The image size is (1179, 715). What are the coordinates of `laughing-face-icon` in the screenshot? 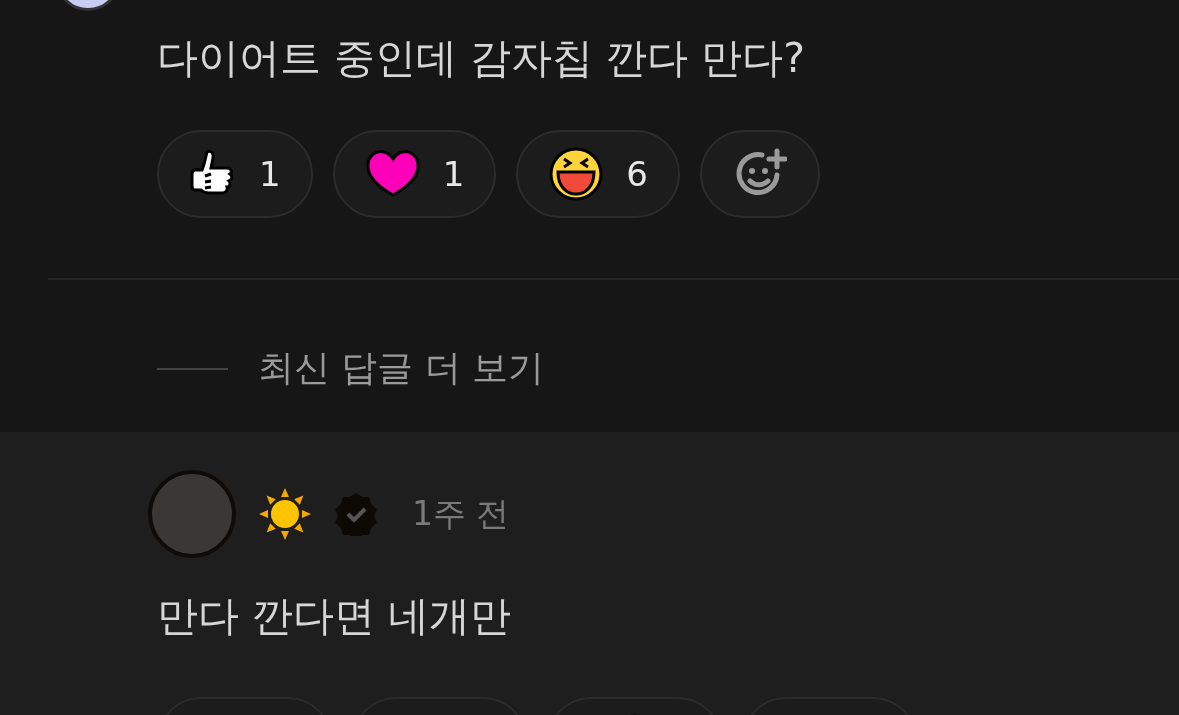 It's located at (576, 174).